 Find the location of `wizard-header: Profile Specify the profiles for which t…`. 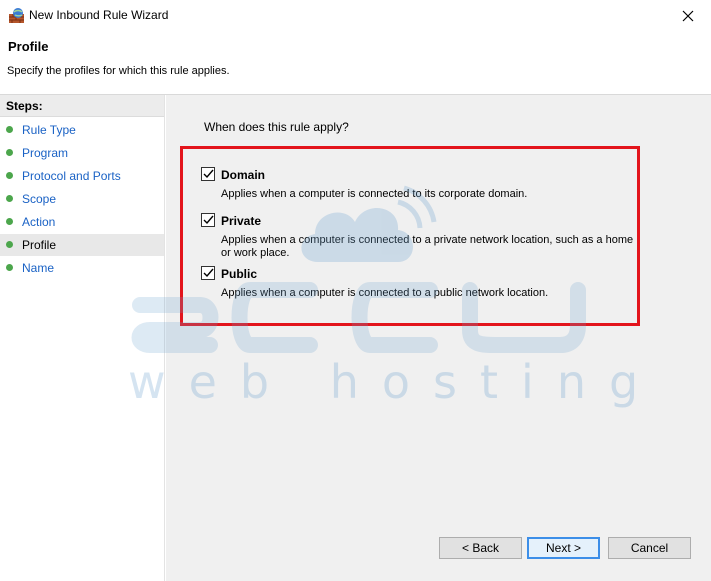

wizard-header: Profile Specify the profiles for which t… is located at coordinates (355, 63).